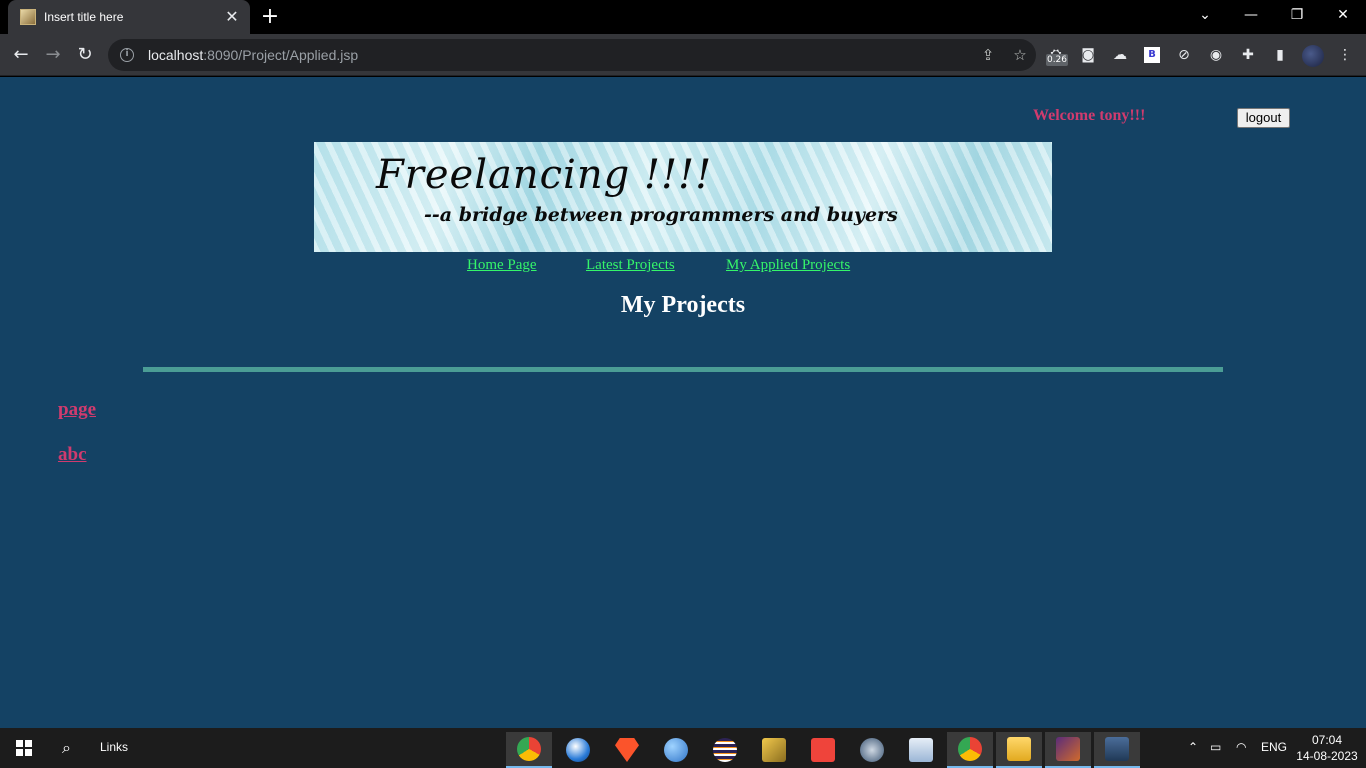 This screenshot has height=768, width=1366. I want to click on extension-counter-badge: 0.26, so click(1057, 60).